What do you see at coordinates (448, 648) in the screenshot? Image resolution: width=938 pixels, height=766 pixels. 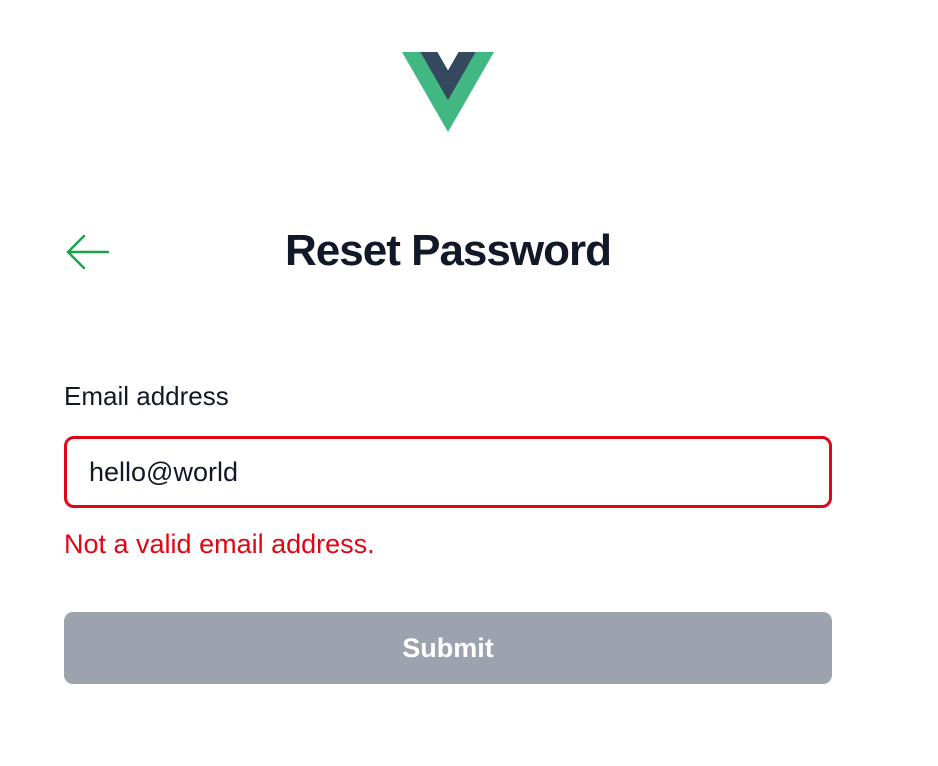 I see `submit-button: Submit` at bounding box center [448, 648].